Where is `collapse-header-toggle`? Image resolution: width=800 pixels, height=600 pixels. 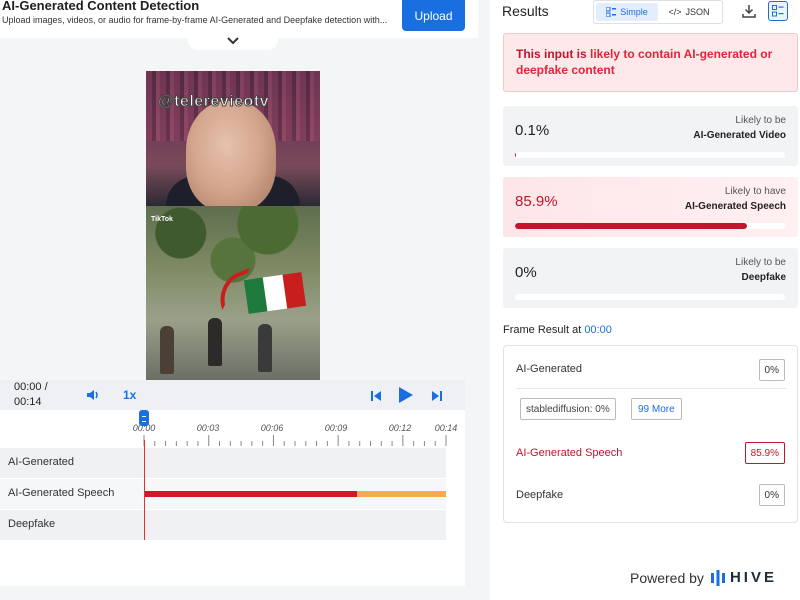
collapse-header-toggle is located at coordinates (233, 41).